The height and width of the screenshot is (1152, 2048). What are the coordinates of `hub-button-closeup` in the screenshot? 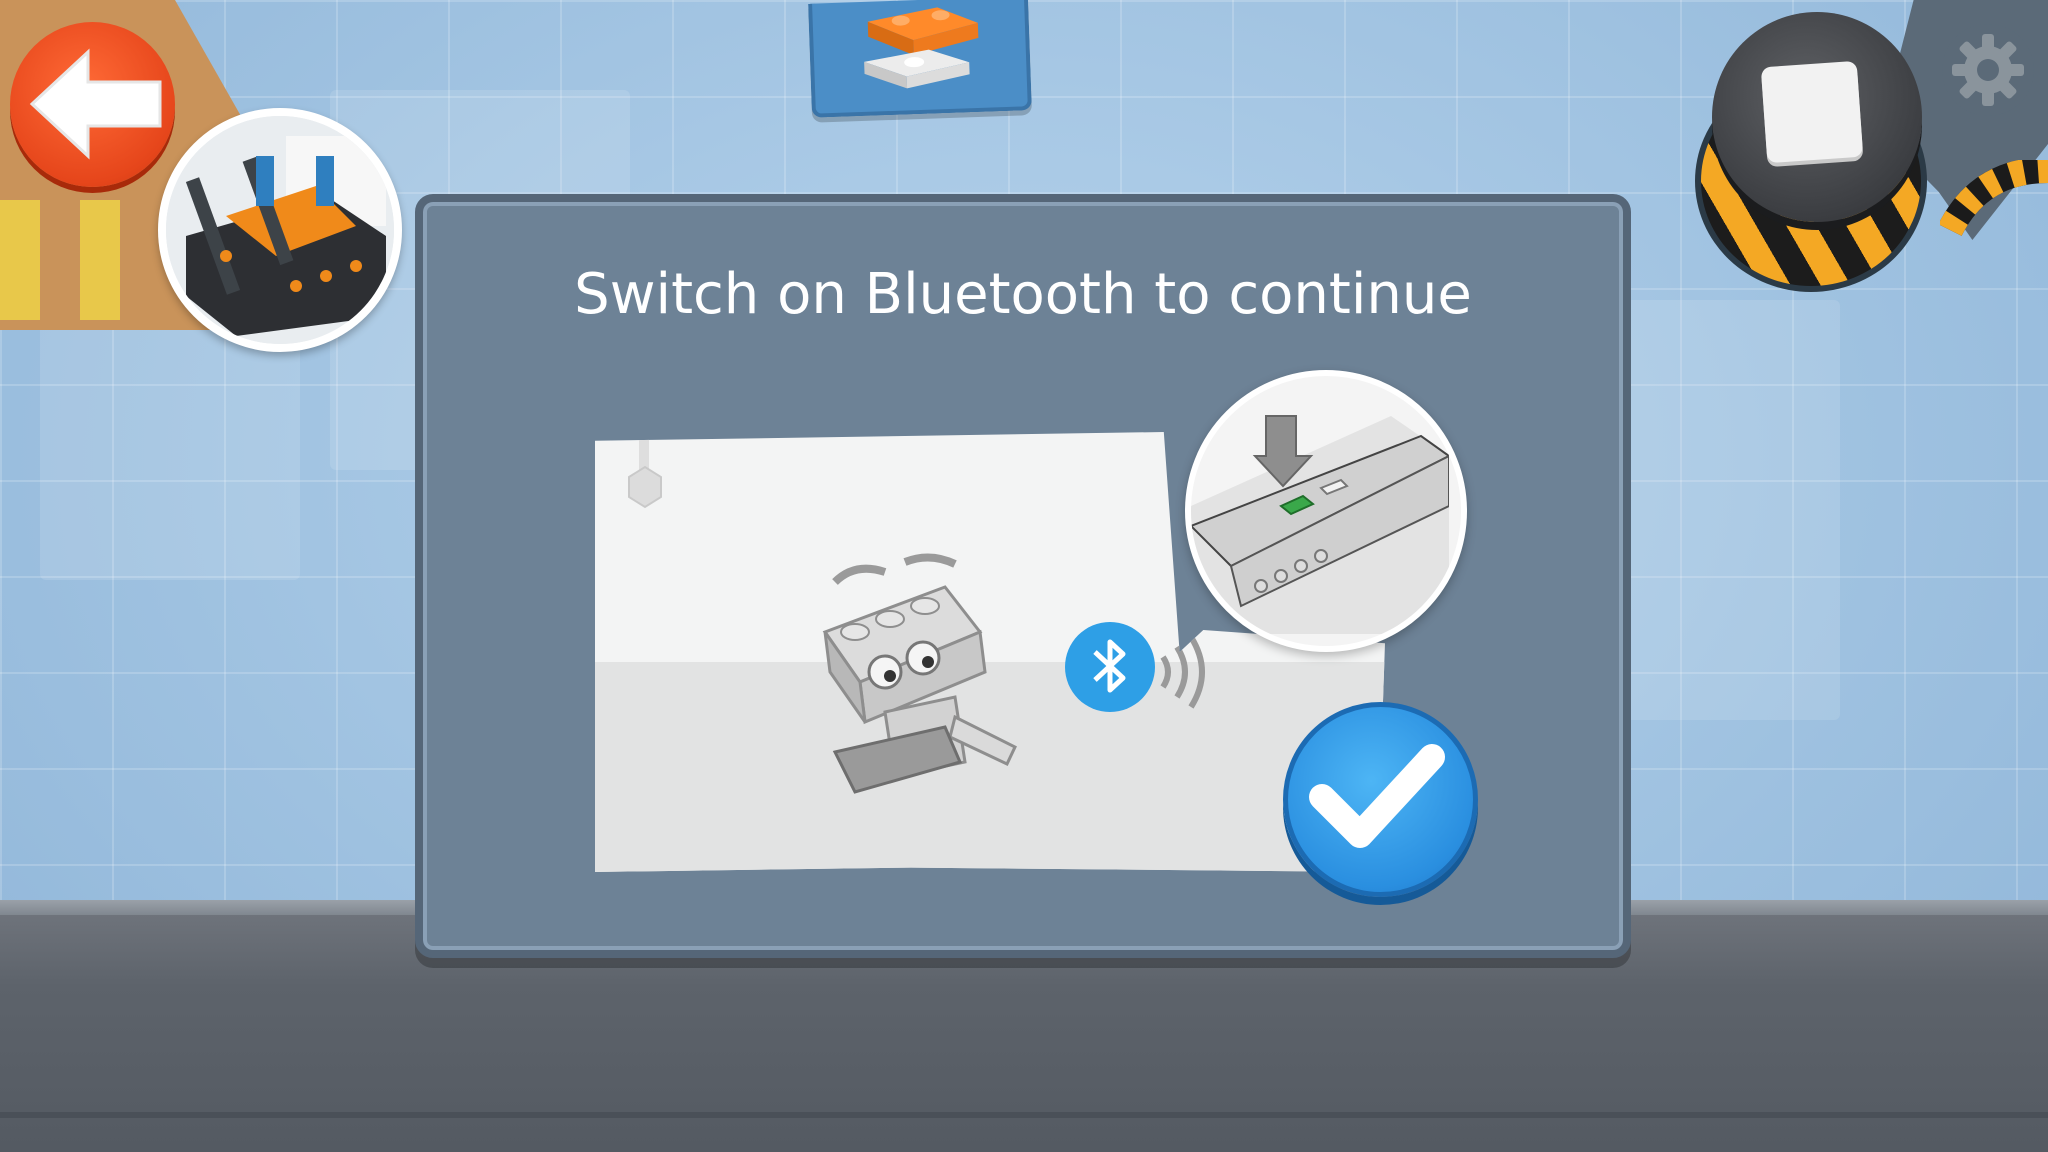 It's located at (1326, 511).